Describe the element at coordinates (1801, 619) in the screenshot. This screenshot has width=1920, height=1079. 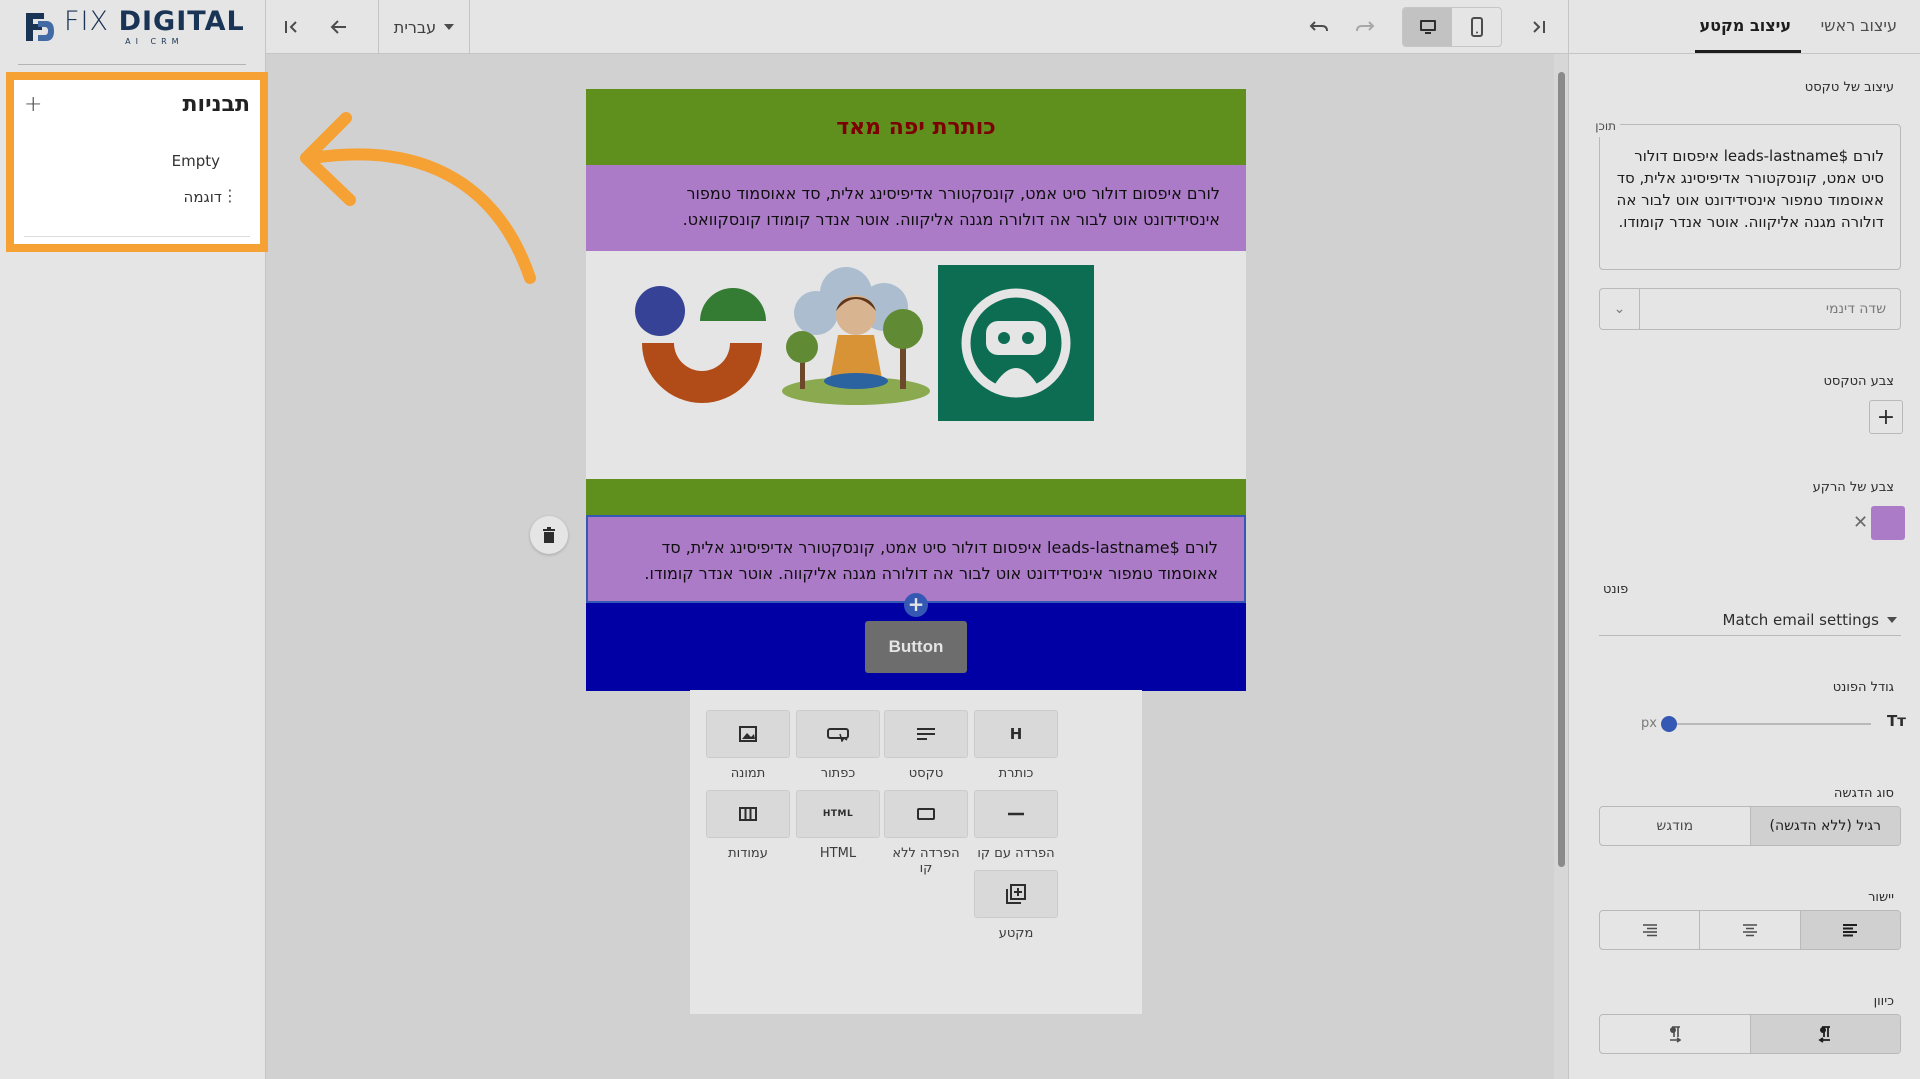
I see `font-value: Match email settings` at that location.